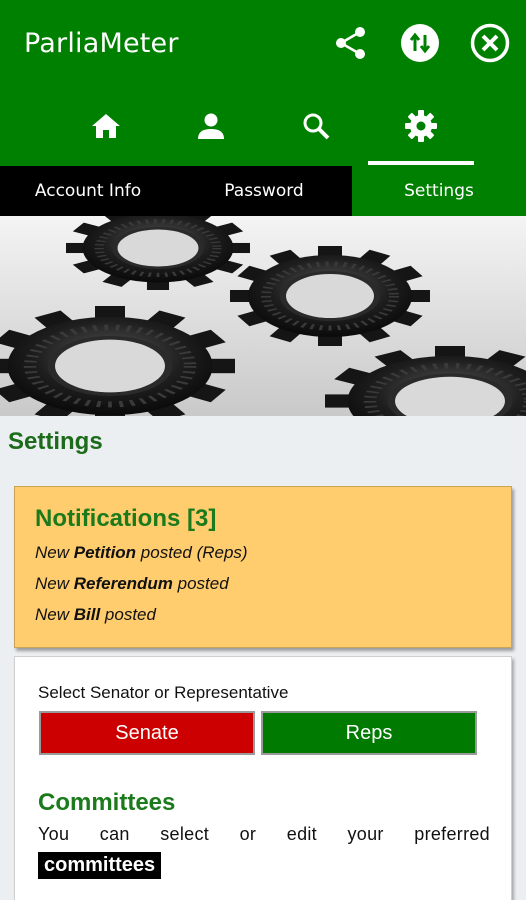 This screenshot has width=526, height=900. Describe the element at coordinates (490, 43) in the screenshot. I see `close-icon` at that location.